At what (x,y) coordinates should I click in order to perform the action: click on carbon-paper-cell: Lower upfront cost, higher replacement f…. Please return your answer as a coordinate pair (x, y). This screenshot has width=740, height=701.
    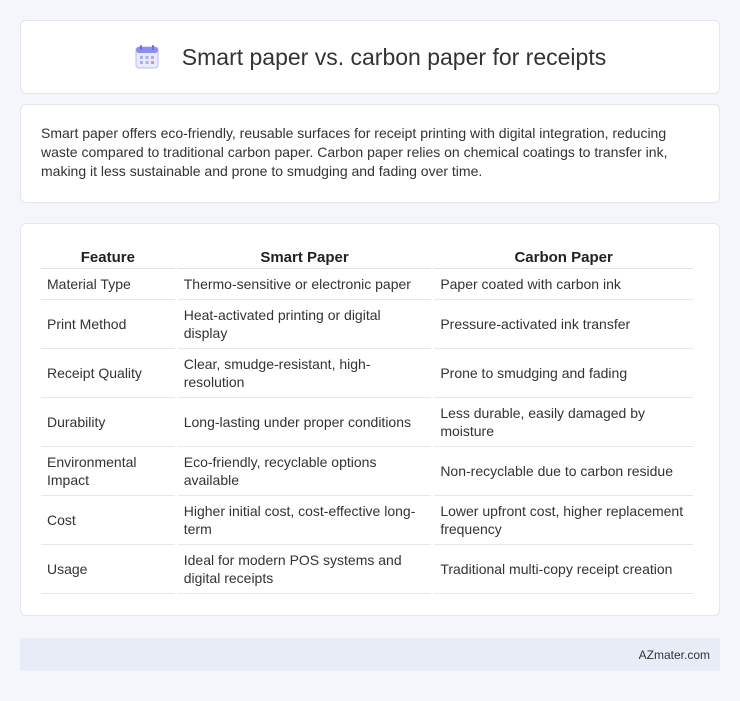
    Looking at the image, I should click on (563, 520).